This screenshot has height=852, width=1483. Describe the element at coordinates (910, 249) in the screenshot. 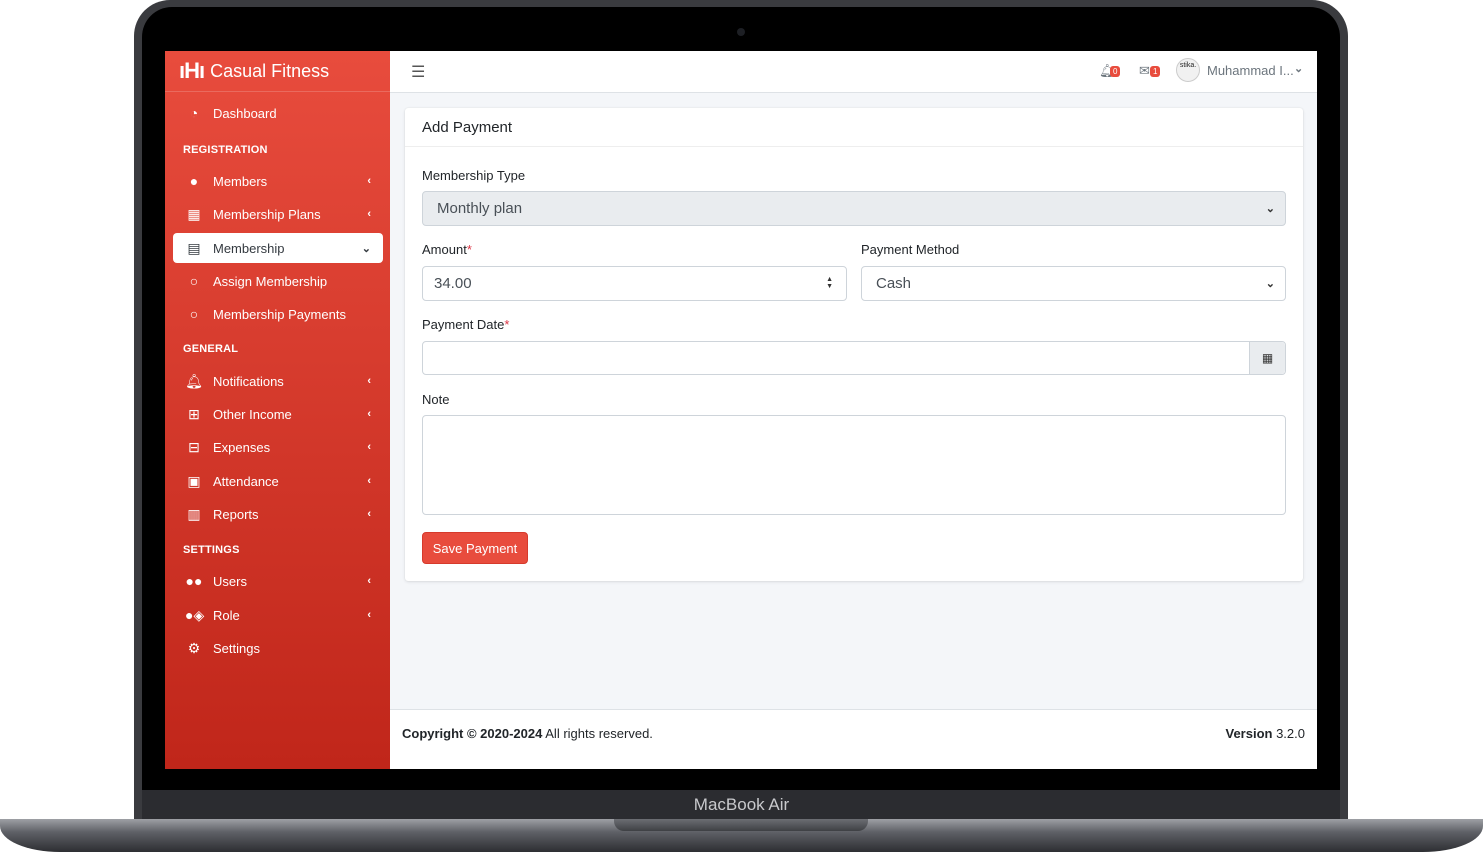

I see `payment-method-label: Payment Method` at that location.